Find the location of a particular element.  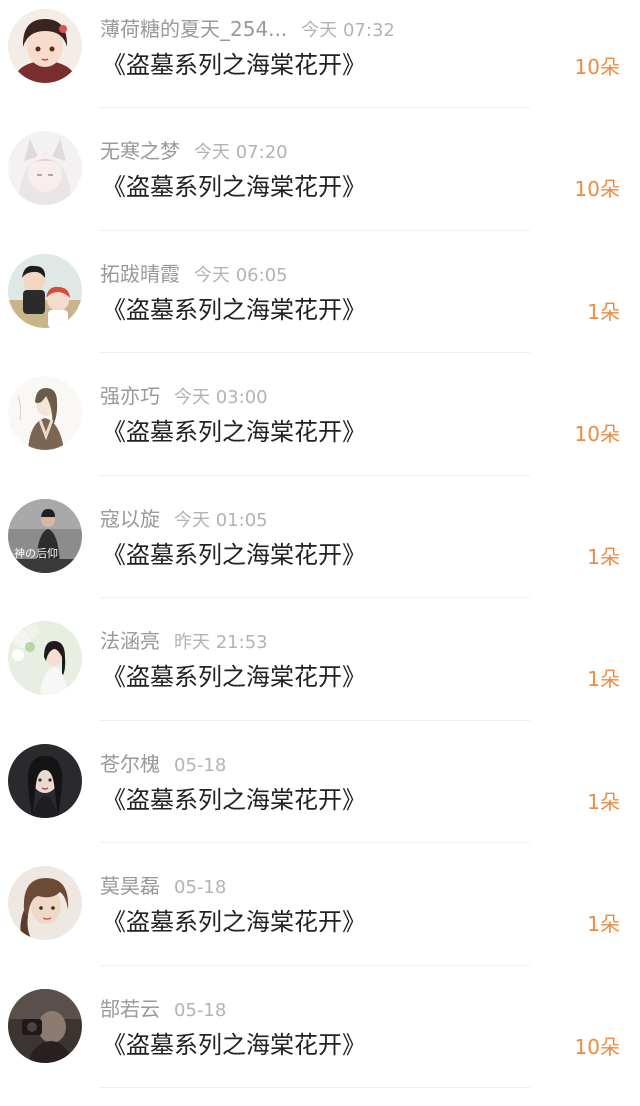

user-name: 郜若云 is located at coordinates (130, 1009).